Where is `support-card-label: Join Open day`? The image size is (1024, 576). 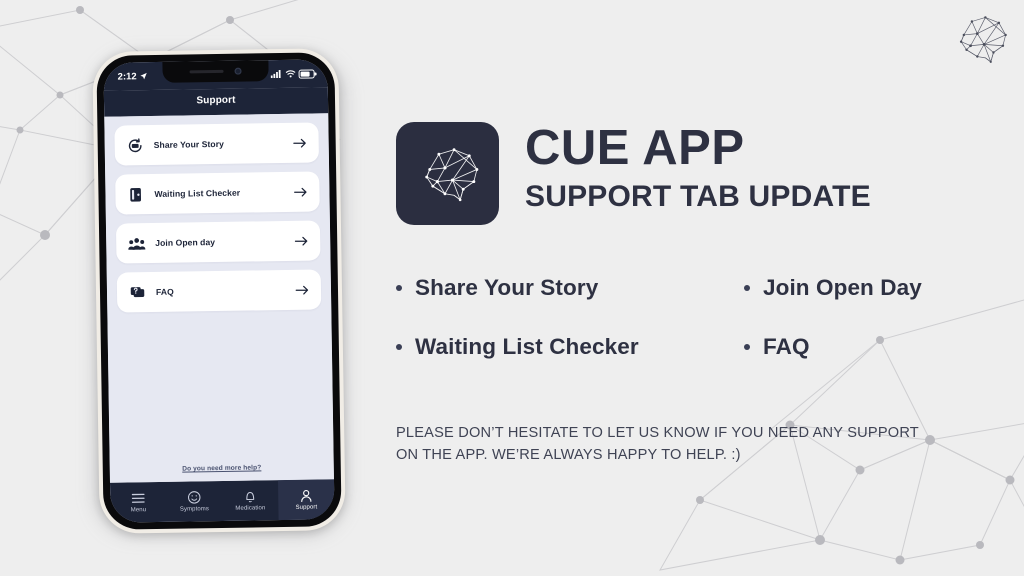 support-card-label: Join Open day is located at coordinates (185, 242).